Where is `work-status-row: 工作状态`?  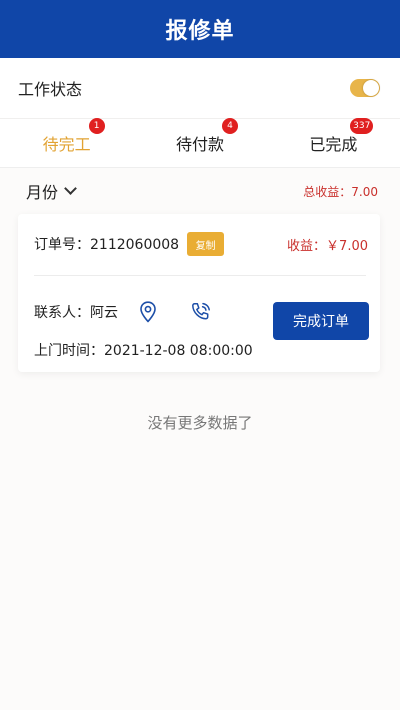 work-status-row: 工作状态 is located at coordinates (200, 88).